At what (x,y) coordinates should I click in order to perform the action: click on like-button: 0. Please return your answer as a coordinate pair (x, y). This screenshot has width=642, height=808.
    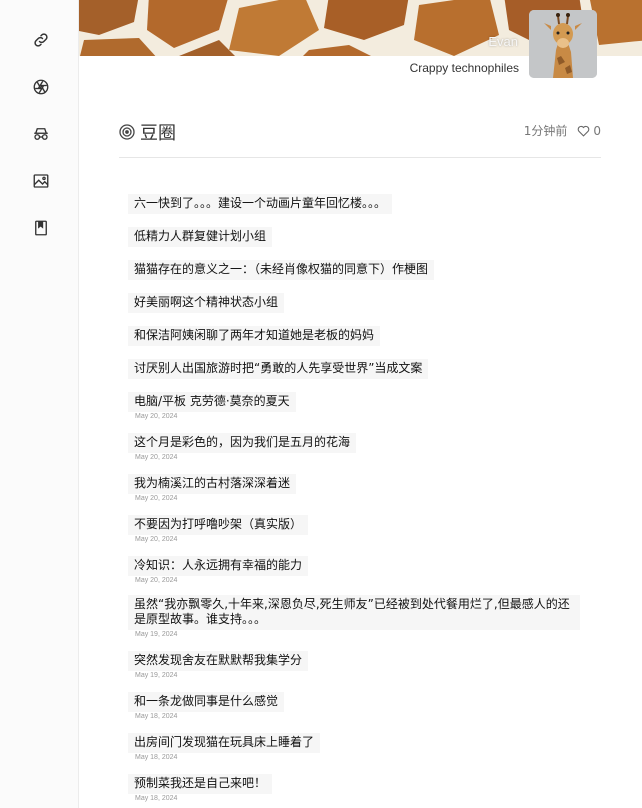
    Looking at the image, I should click on (589, 131).